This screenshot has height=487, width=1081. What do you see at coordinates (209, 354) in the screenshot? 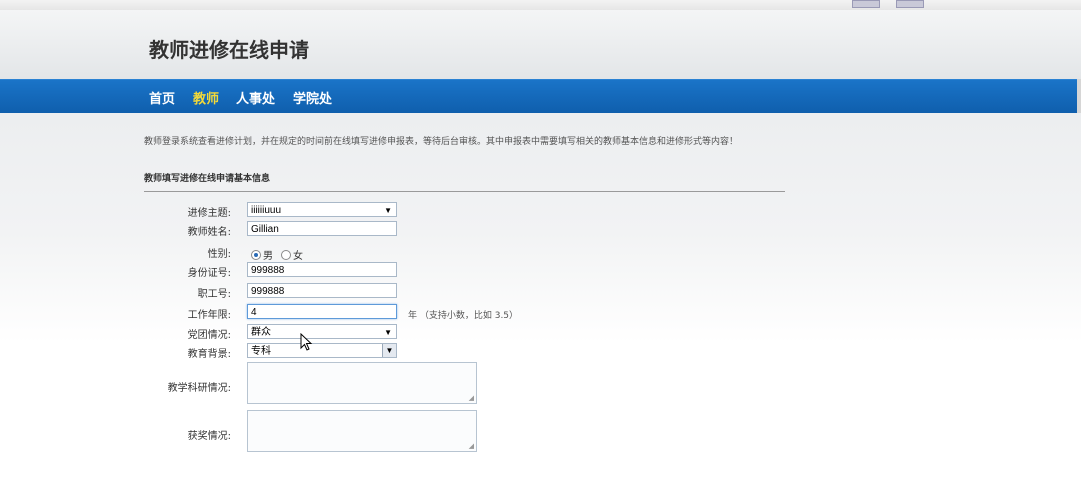
I see `edu-label: 教育背景:` at bounding box center [209, 354].